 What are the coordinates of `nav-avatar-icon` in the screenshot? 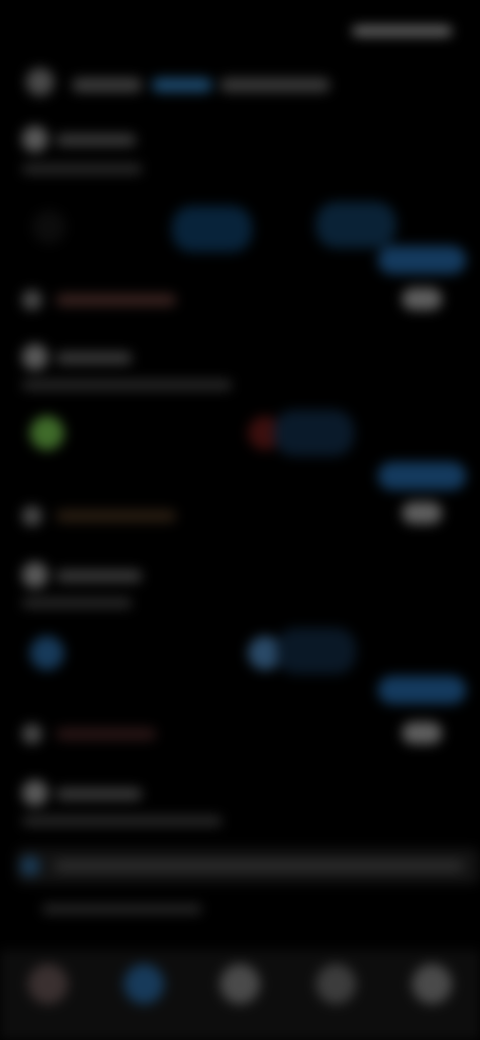 It's located at (48, 984).